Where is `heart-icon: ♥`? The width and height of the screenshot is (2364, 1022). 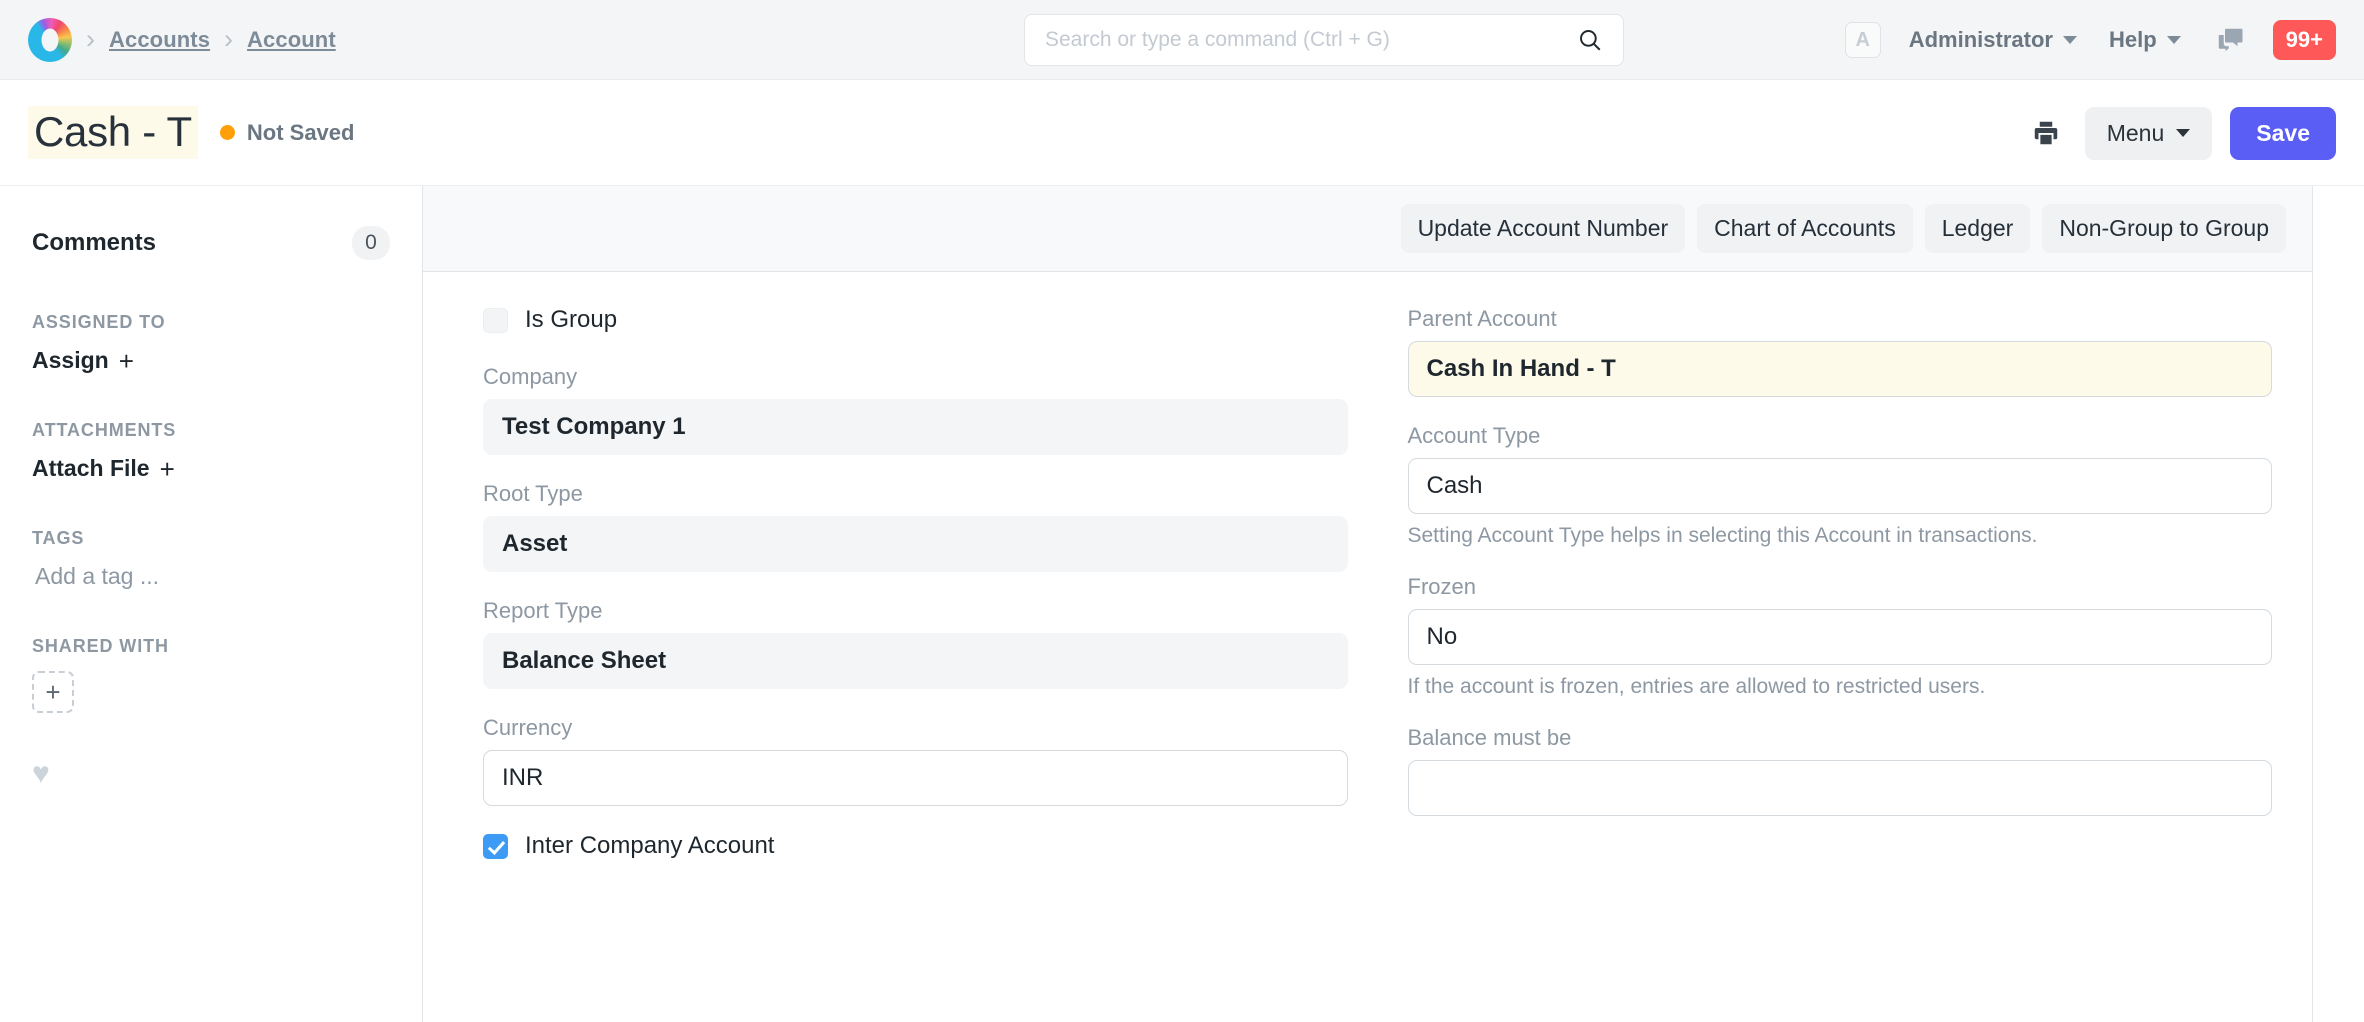 heart-icon: ♥ is located at coordinates (211, 774).